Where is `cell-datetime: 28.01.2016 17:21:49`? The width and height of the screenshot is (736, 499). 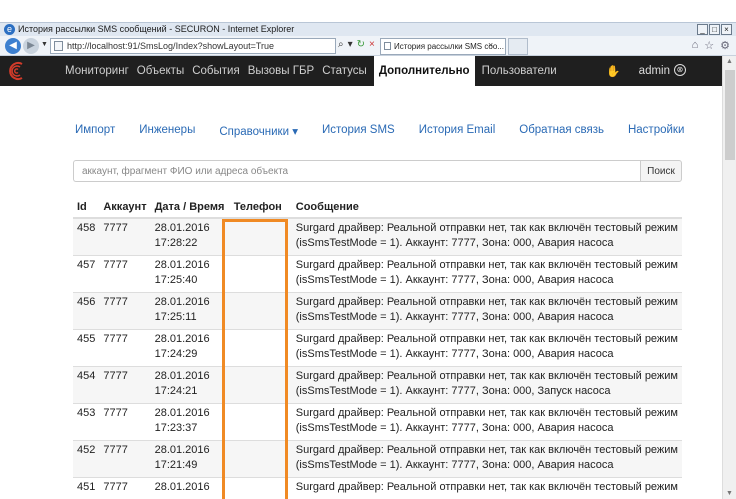
cell-datetime: 28.01.2016 17:21:49 is located at coordinates (190, 458).